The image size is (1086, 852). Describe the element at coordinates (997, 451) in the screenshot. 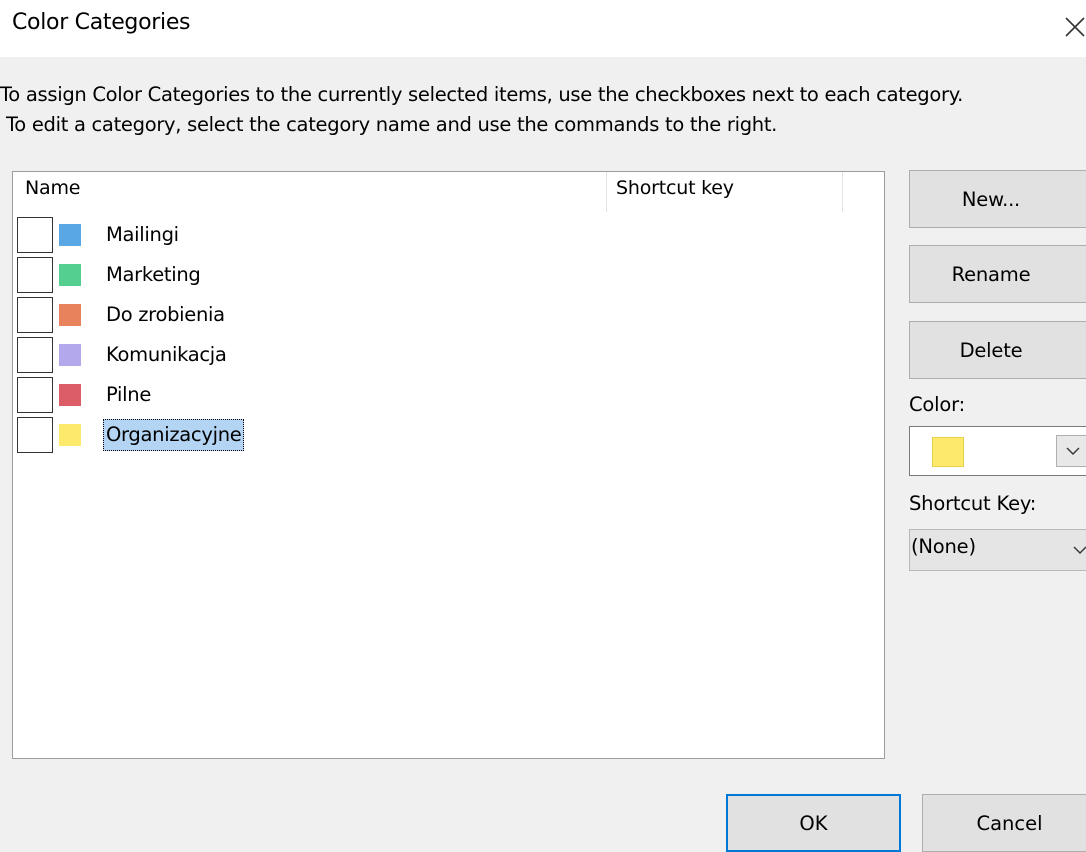

I see `color-picker` at that location.